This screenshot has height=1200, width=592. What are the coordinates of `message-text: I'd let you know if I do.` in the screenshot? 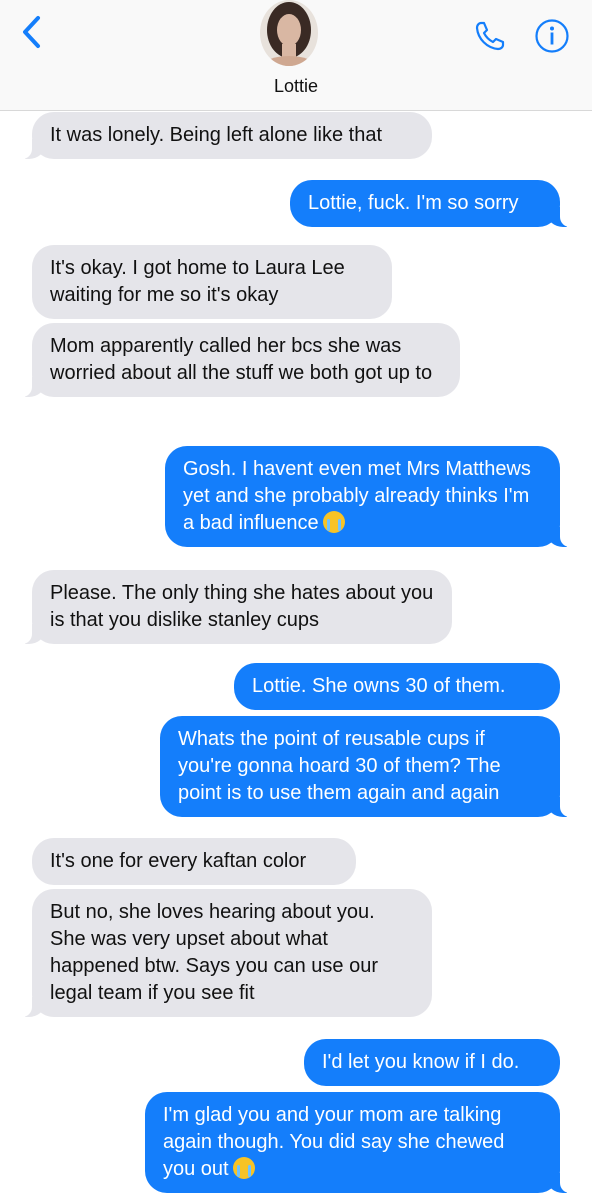 It's located at (421, 1062).